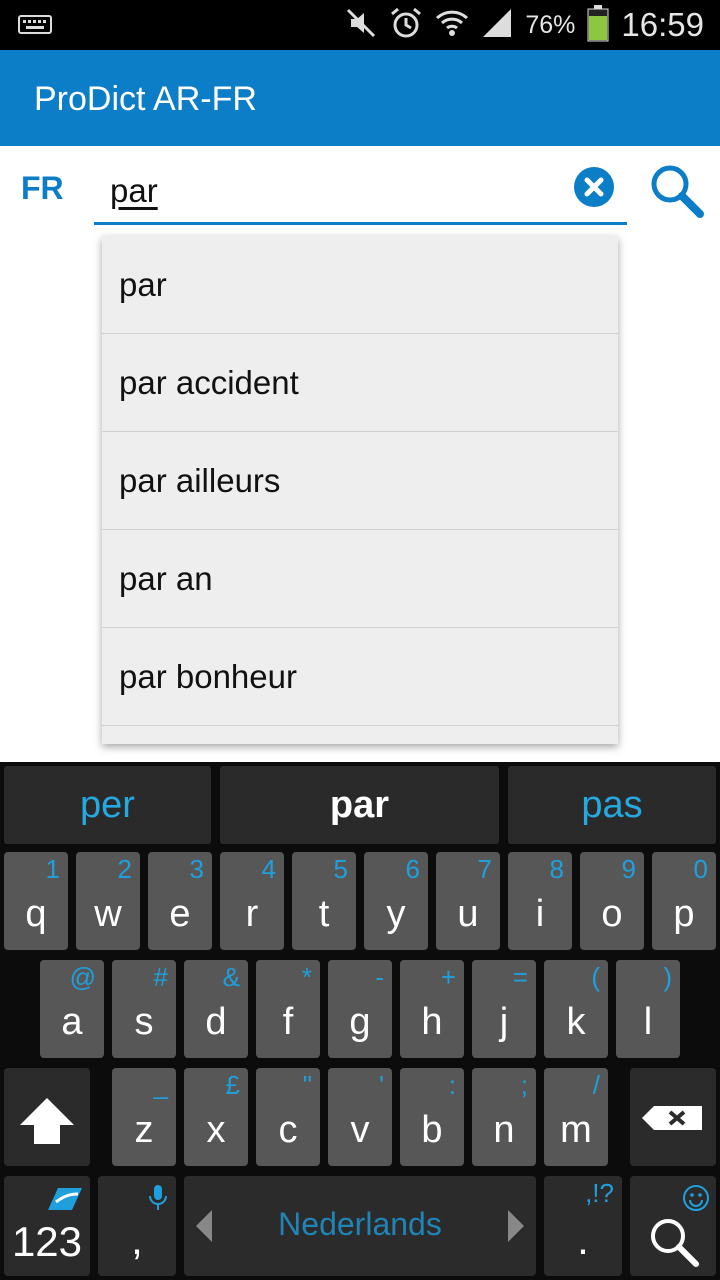 This screenshot has height=1280, width=720. I want to click on signal-icon, so click(497, 25).